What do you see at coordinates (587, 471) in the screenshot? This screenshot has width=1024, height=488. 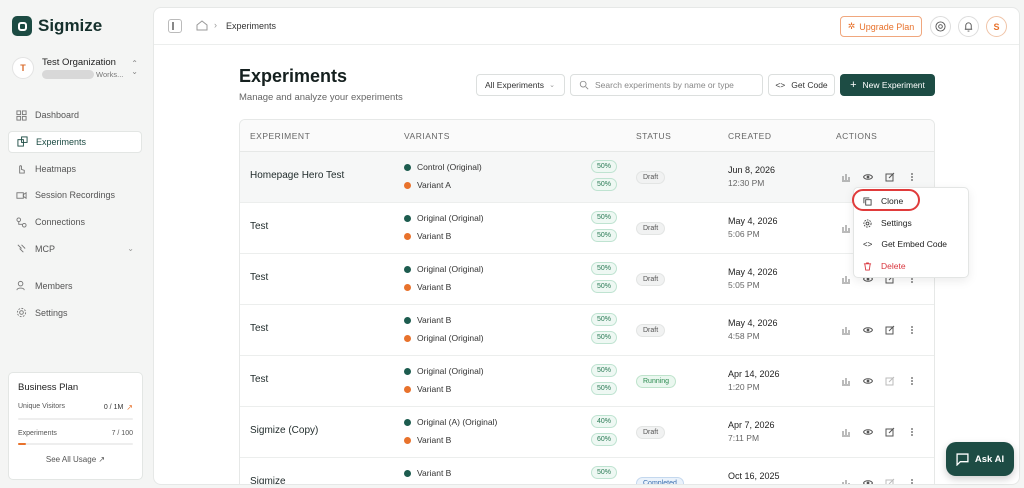 I see `table-row: Sigmize Variant B 50% Completed Oct 16, 2025` at bounding box center [587, 471].